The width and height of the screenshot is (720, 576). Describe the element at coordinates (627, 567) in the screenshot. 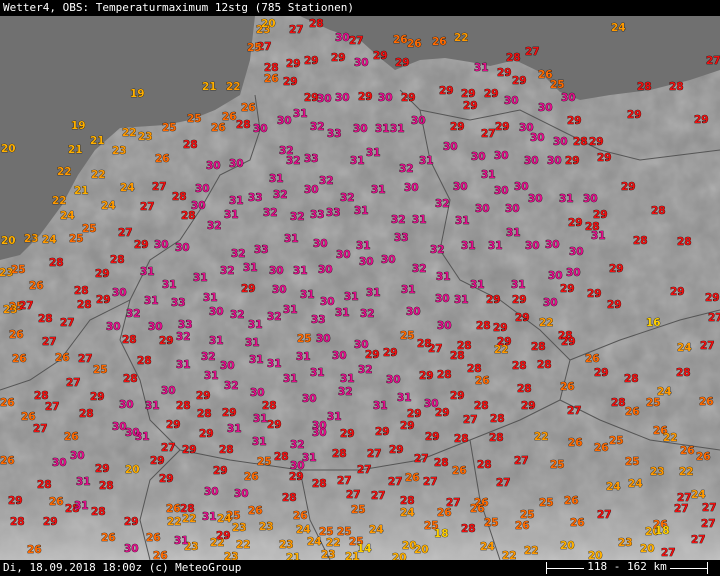

I see `scale-bar: 118 - 162 km` at that location.